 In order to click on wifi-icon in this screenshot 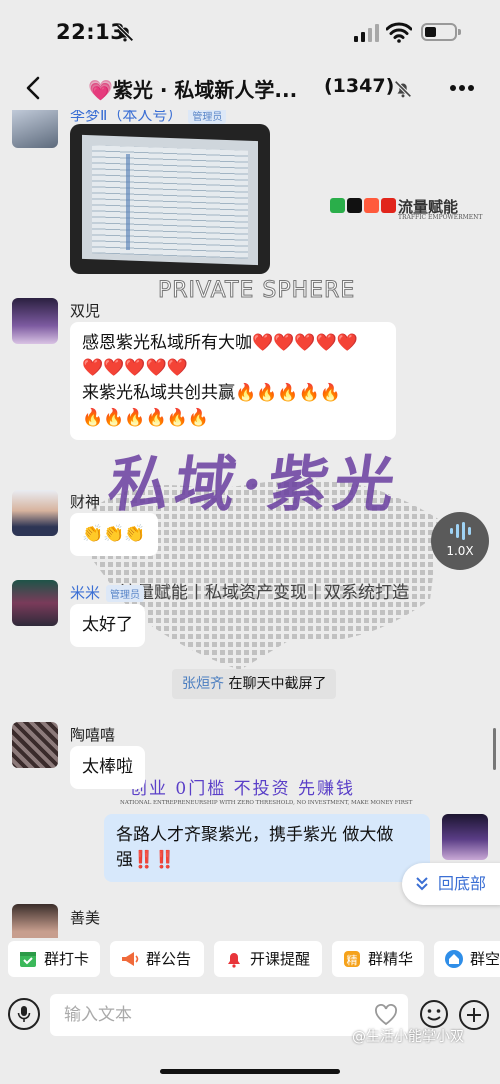, I will do `click(399, 32)`.